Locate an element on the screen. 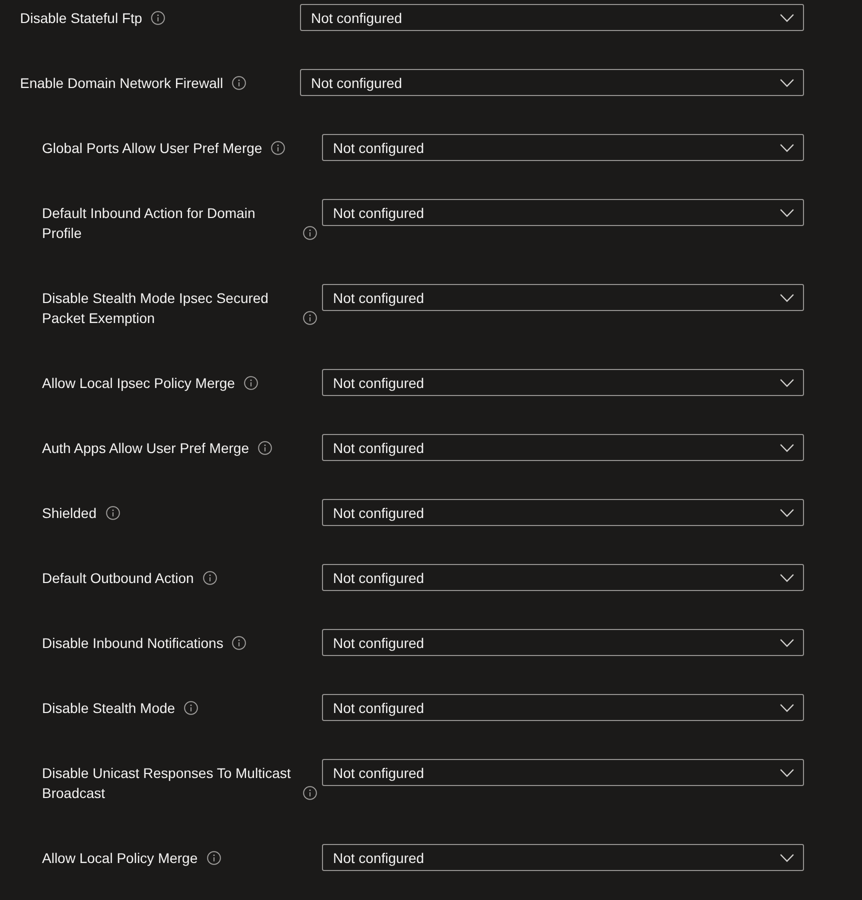  setting-label: Enable Domain Network Firewall is located at coordinates (122, 83).